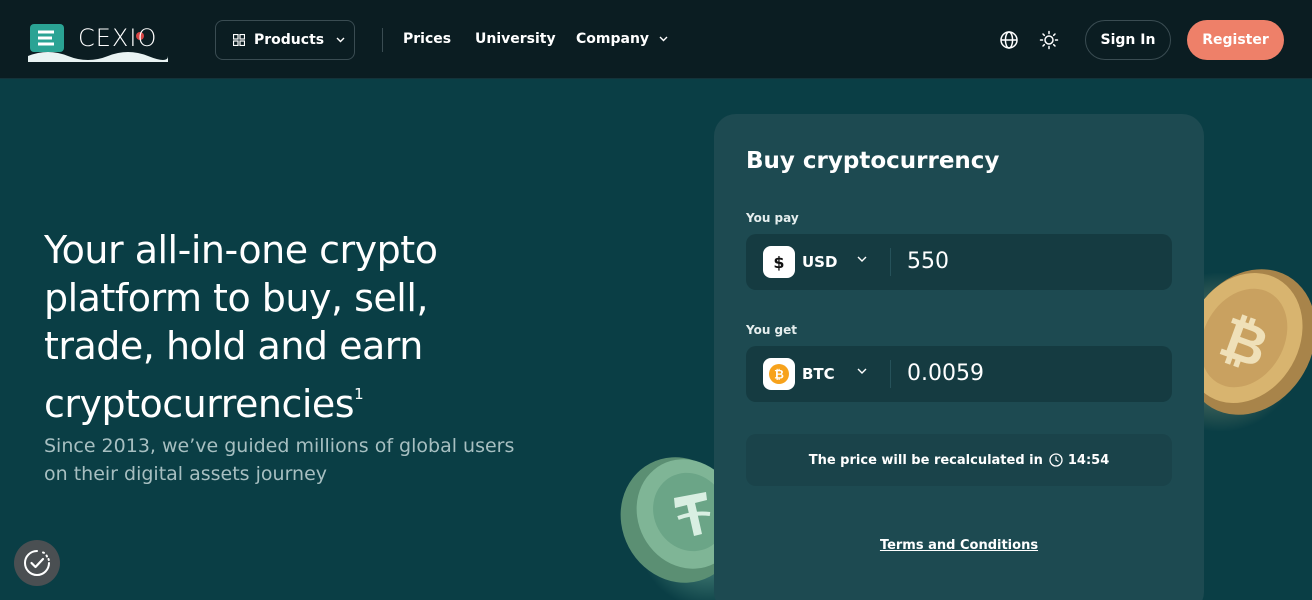 This screenshot has height=600, width=1312. Describe the element at coordinates (289, 40) in the screenshot. I see `products-label: Products` at that location.